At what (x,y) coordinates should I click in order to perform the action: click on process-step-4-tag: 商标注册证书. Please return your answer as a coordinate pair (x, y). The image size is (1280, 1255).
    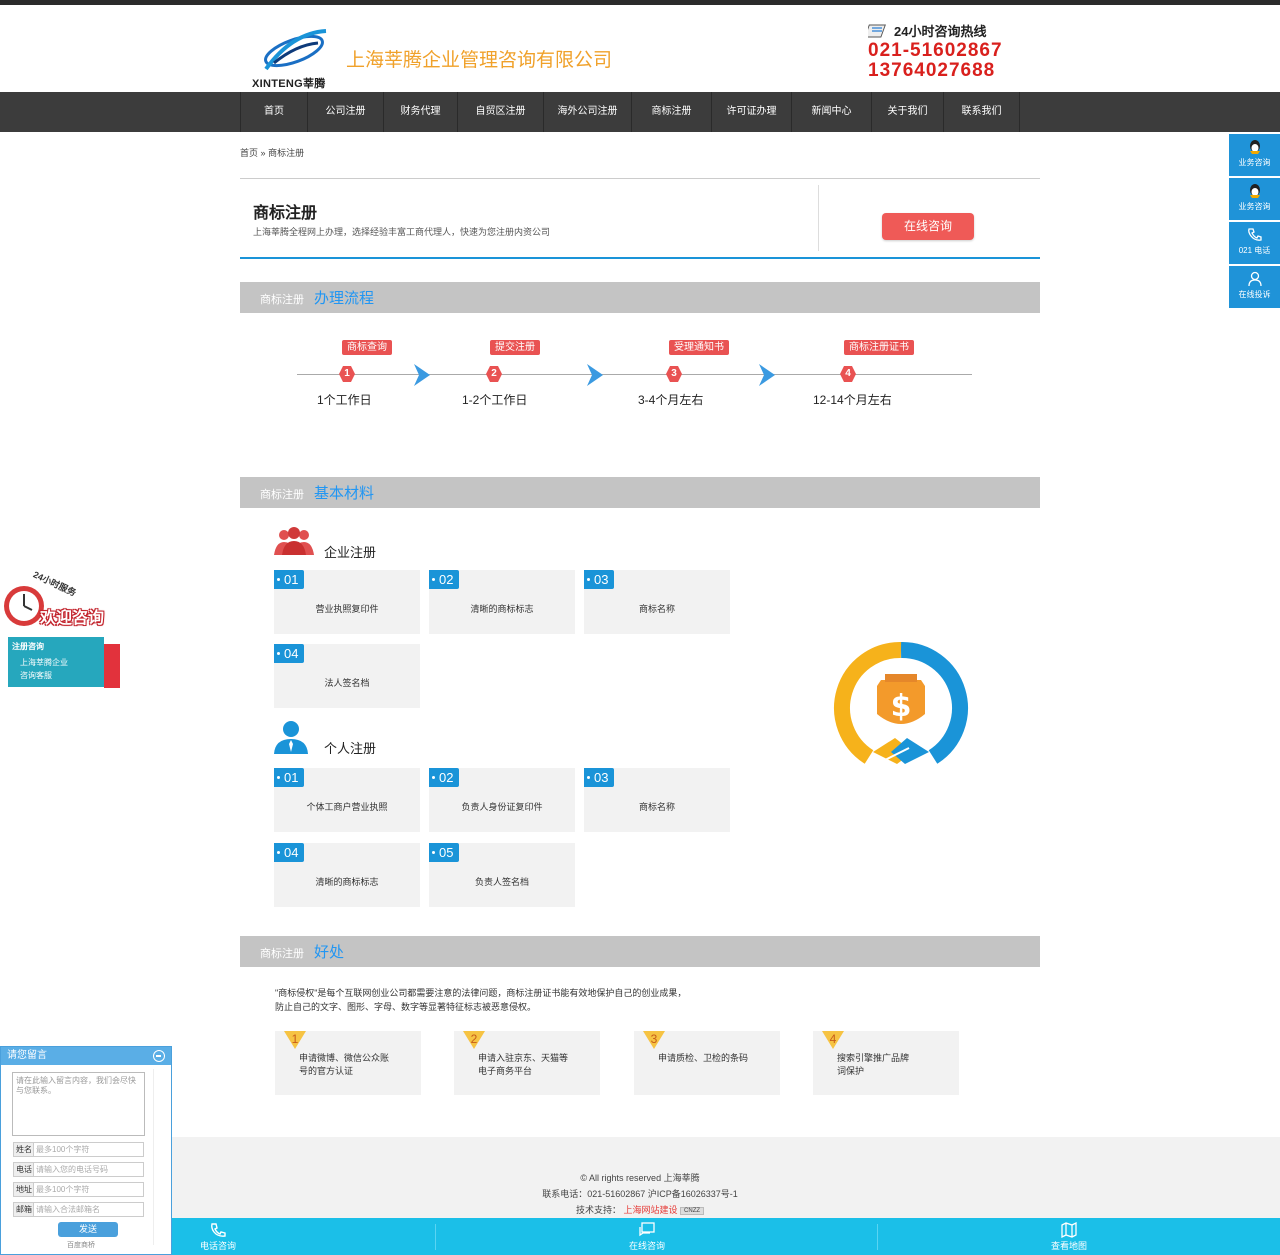
    Looking at the image, I should click on (879, 347).